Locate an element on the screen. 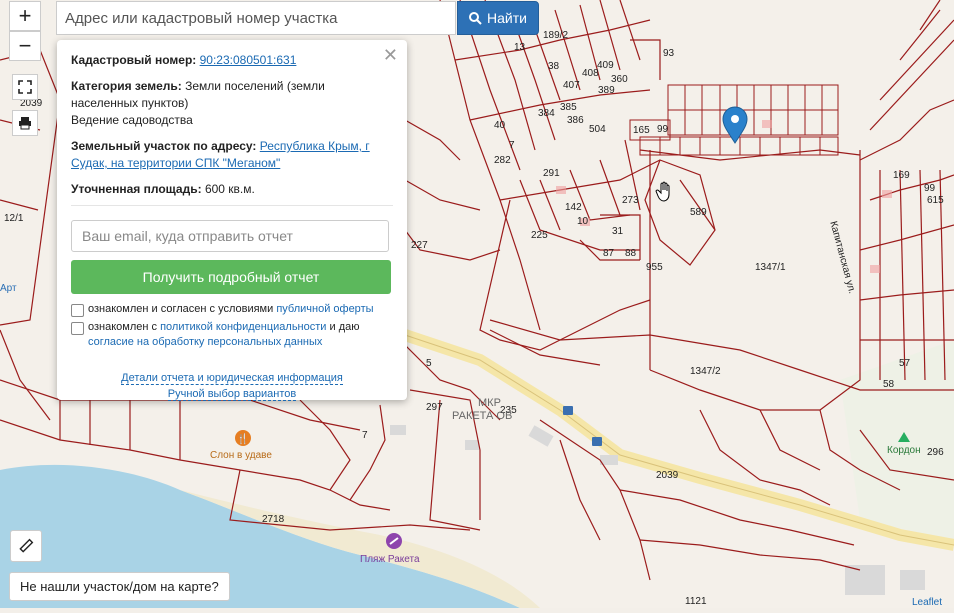  fullscreen-button is located at coordinates (25, 87).